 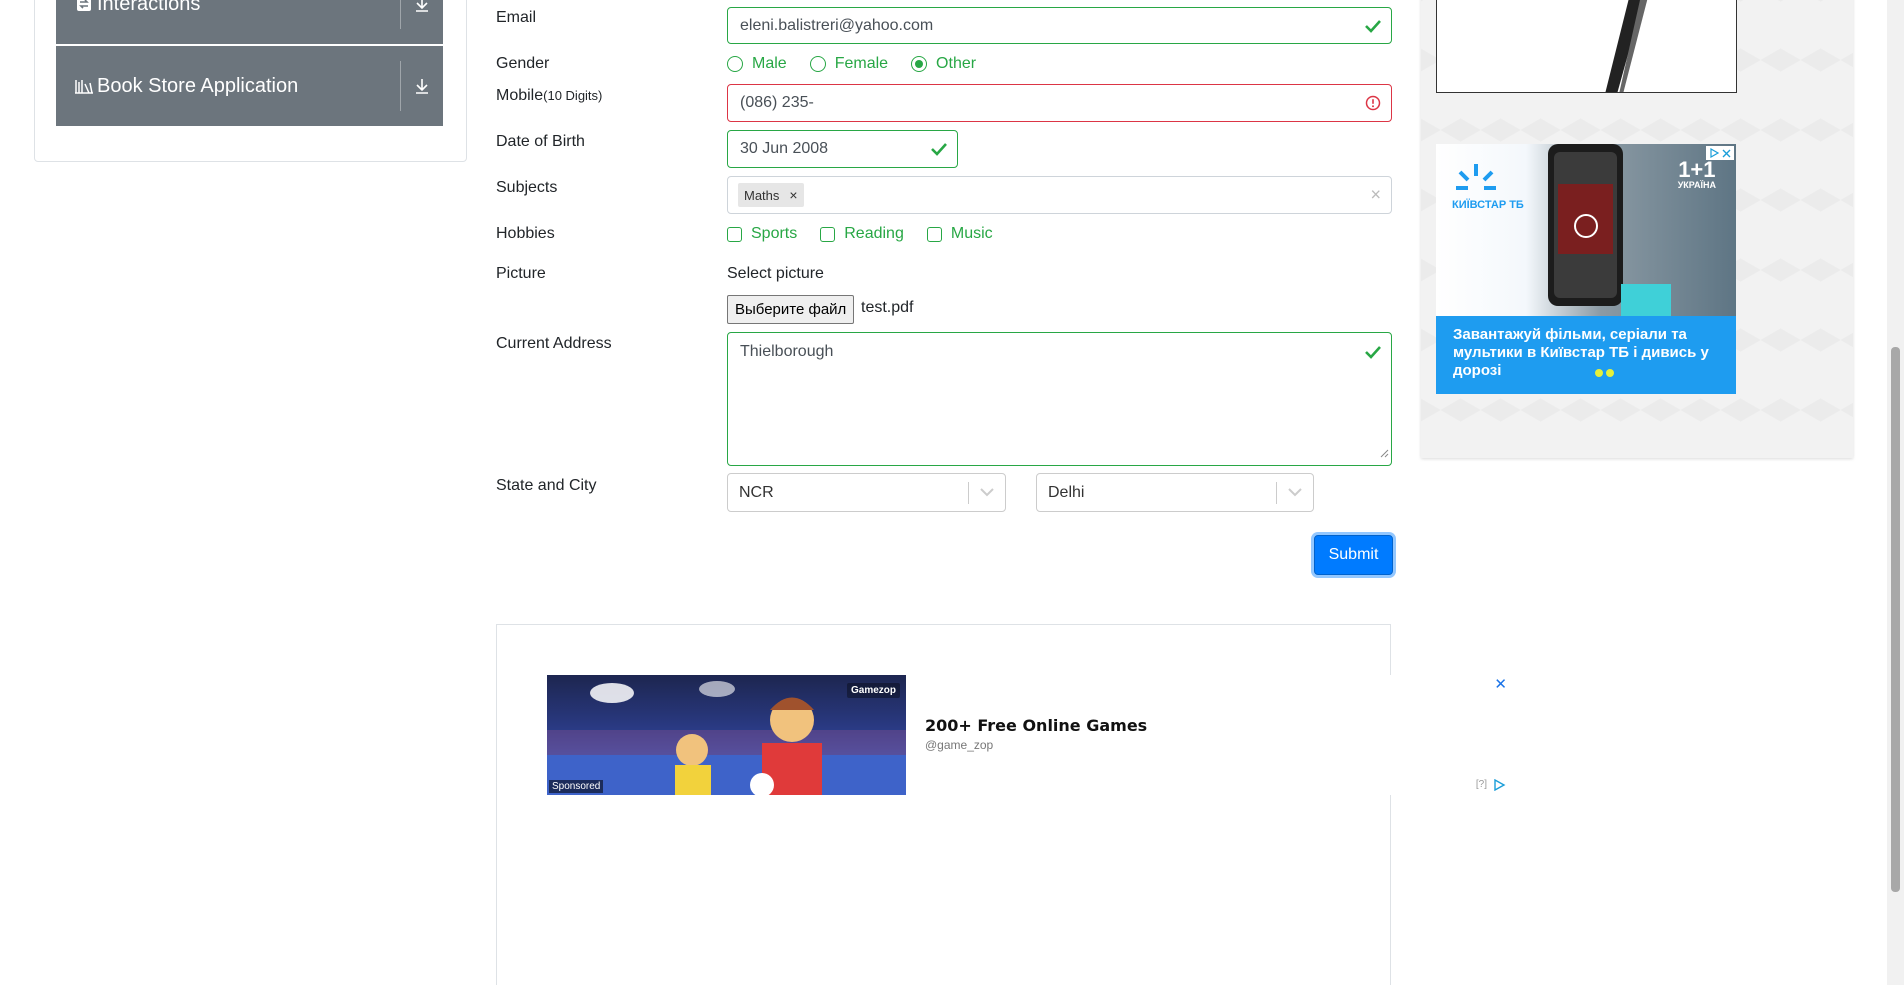 What do you see at coordinates (842, 149) in the screenshot?
I see `dob-field: 30 Jun 2008` at bounding box center [842, 149].